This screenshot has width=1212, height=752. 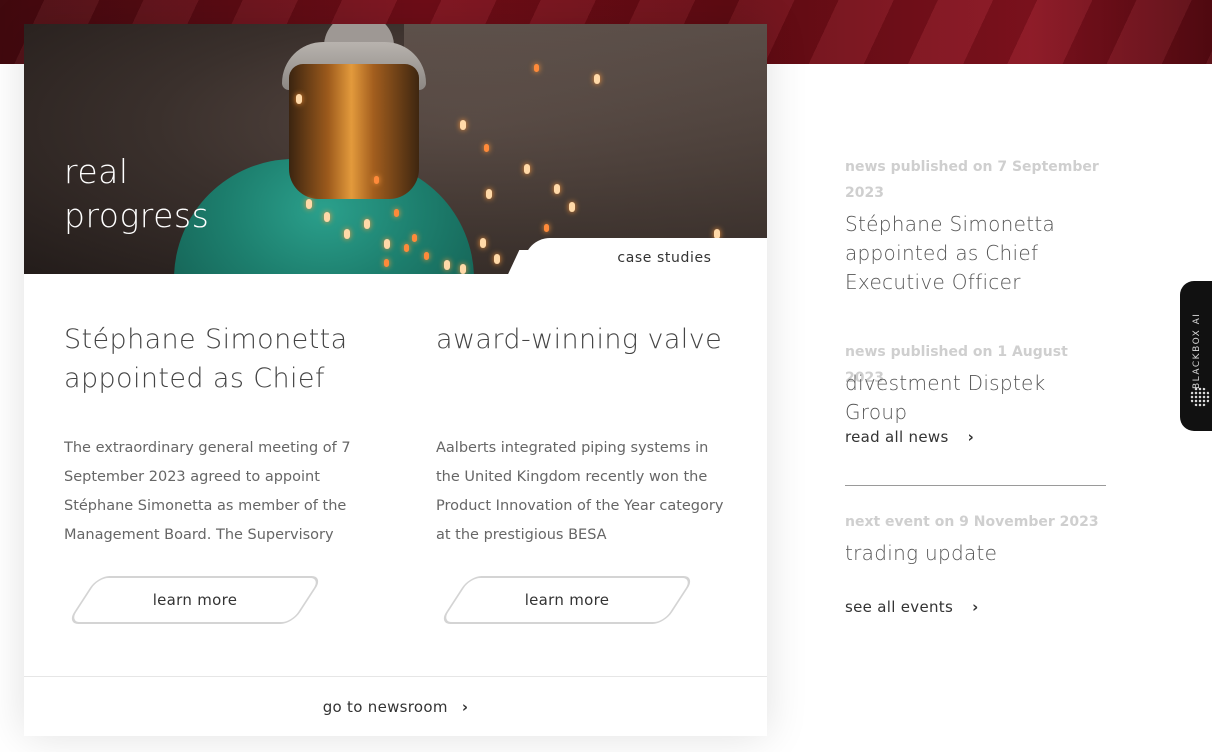 What do you see at coordinates (214, 376) in the screenshot?
I see `article-title: Stéphane Simonetta appointed as Chief` at bounding box center [214, 376].